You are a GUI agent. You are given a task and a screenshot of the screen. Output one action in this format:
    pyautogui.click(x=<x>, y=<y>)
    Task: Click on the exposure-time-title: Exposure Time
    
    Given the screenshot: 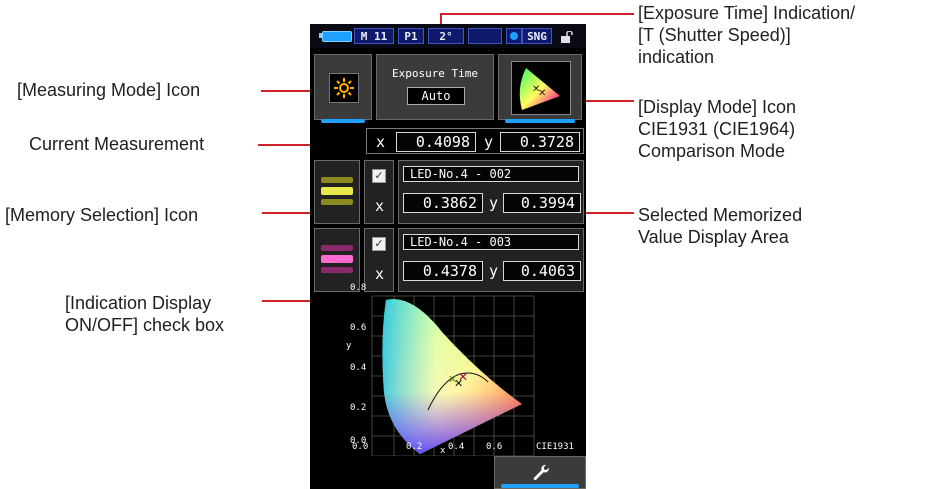 What is the action you would take?
    pyautogui.click(x=435, y=73)
    